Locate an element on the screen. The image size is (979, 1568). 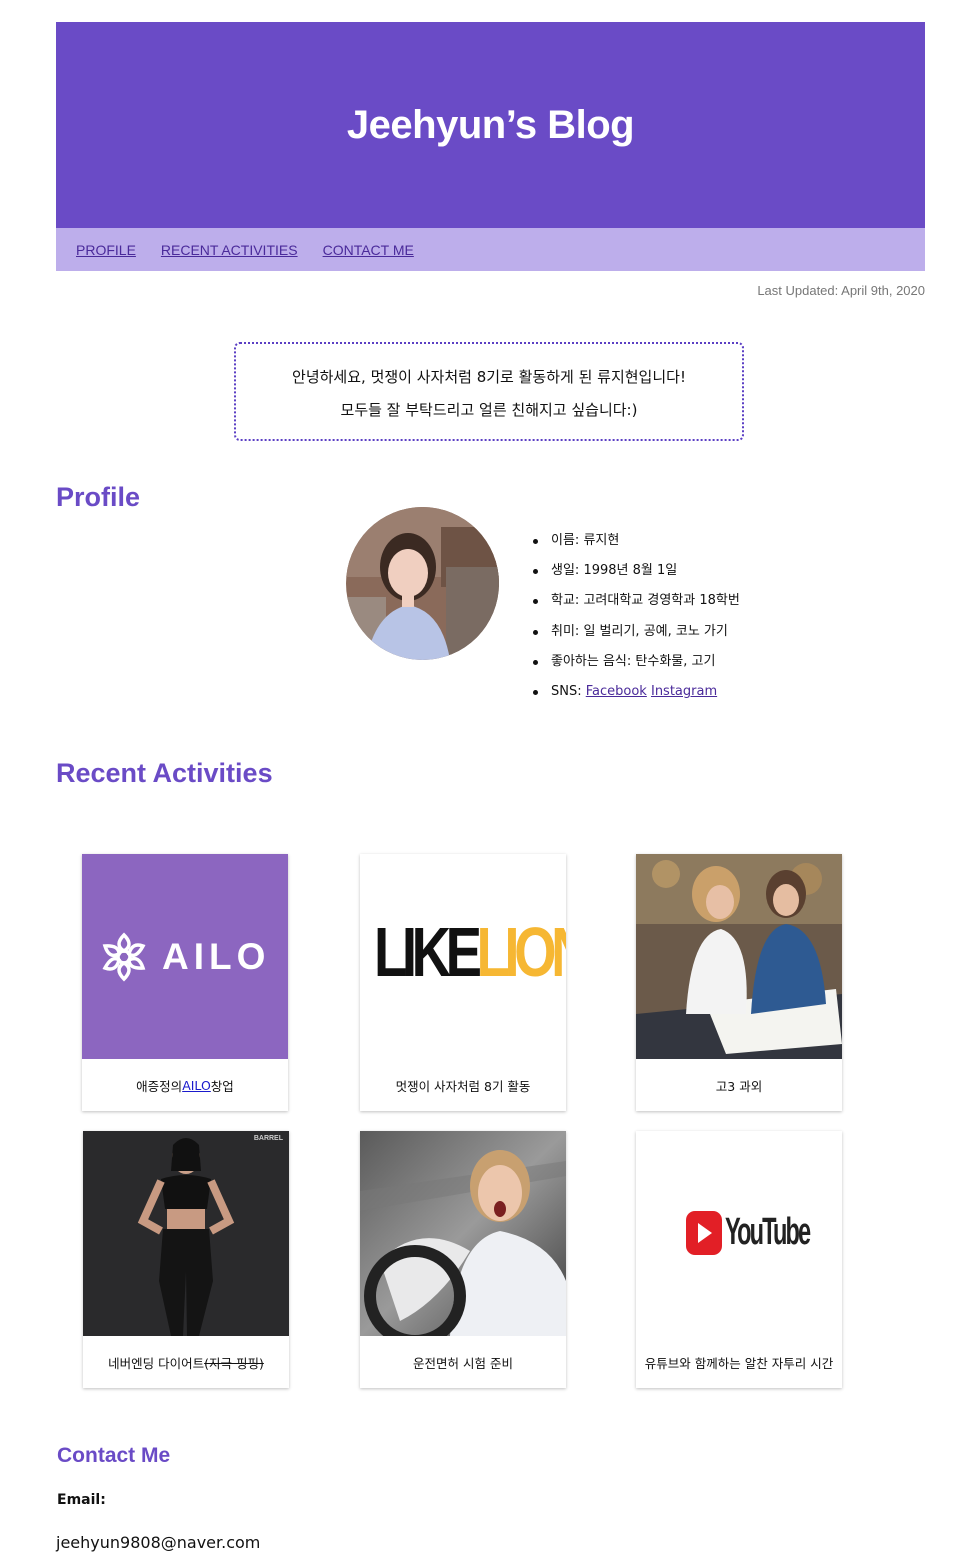
activity-caption: 고3 과외 is located at coordinates (739, 1086).